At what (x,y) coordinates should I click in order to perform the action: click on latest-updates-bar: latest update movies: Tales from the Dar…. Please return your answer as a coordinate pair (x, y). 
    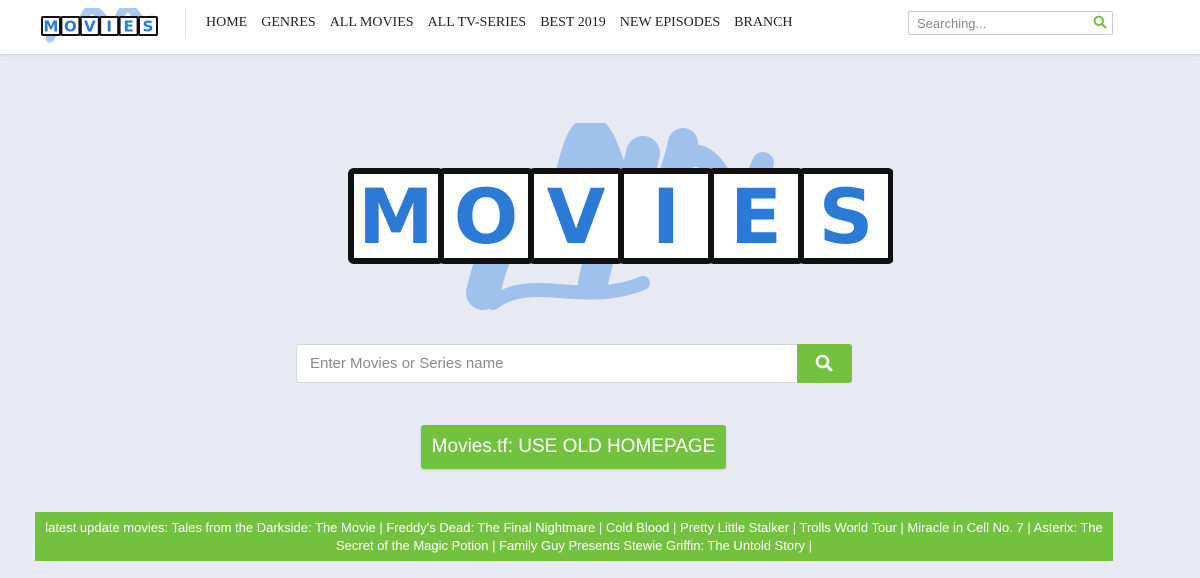
    Looking at the image, I should click on (574, 536).